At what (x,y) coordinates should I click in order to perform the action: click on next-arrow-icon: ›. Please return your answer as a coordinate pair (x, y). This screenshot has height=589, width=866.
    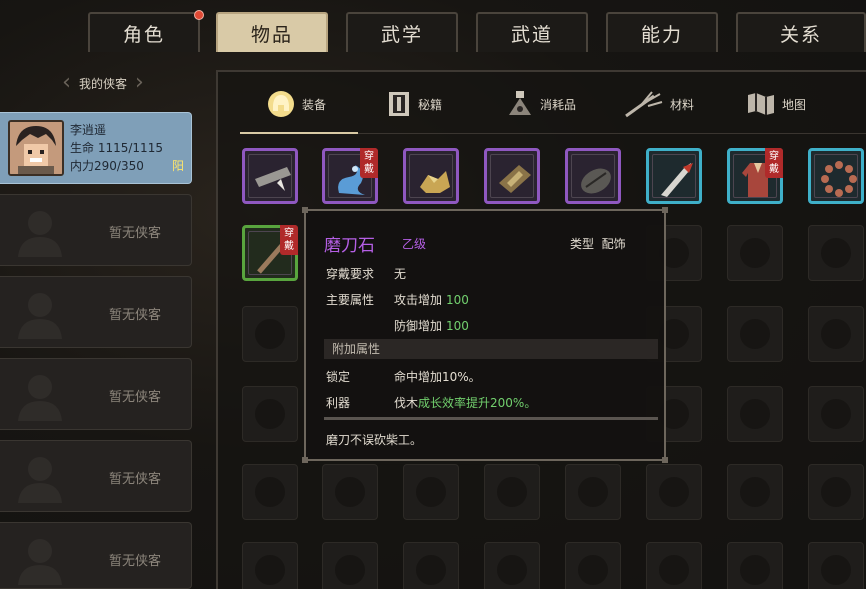
    Looking at the image, I should click on (139, 83).